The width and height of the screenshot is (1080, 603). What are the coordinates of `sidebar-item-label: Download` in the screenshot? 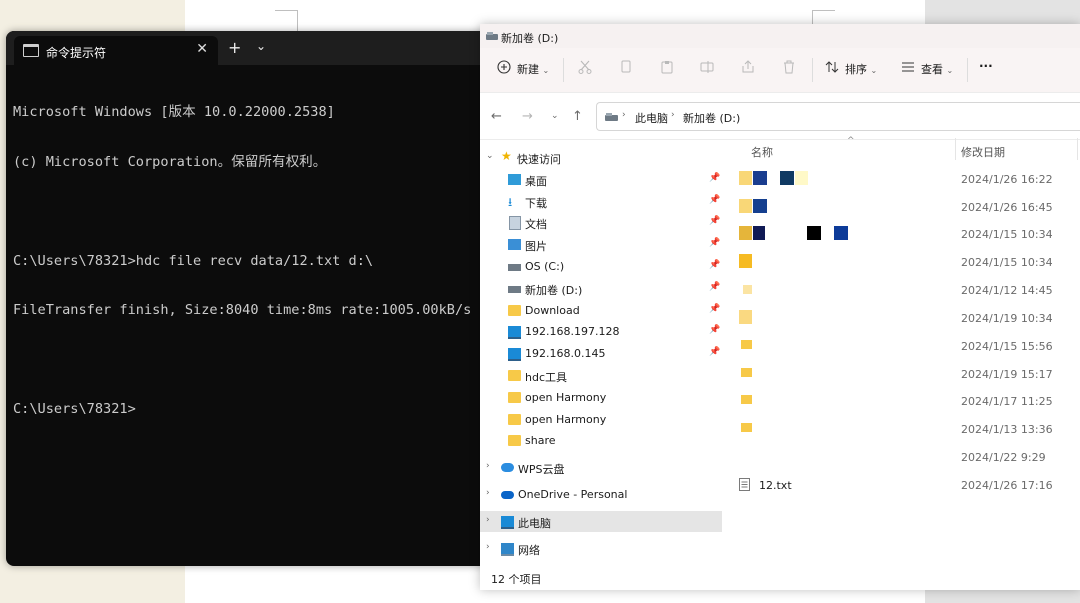 It's located at (552, 310).